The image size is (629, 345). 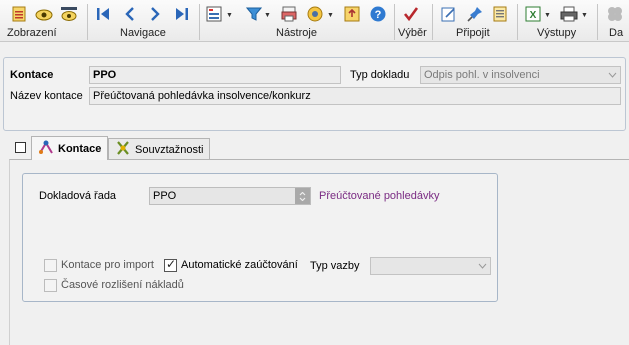 I want to click on attach-pin-icon, so click(x=475, y=14).